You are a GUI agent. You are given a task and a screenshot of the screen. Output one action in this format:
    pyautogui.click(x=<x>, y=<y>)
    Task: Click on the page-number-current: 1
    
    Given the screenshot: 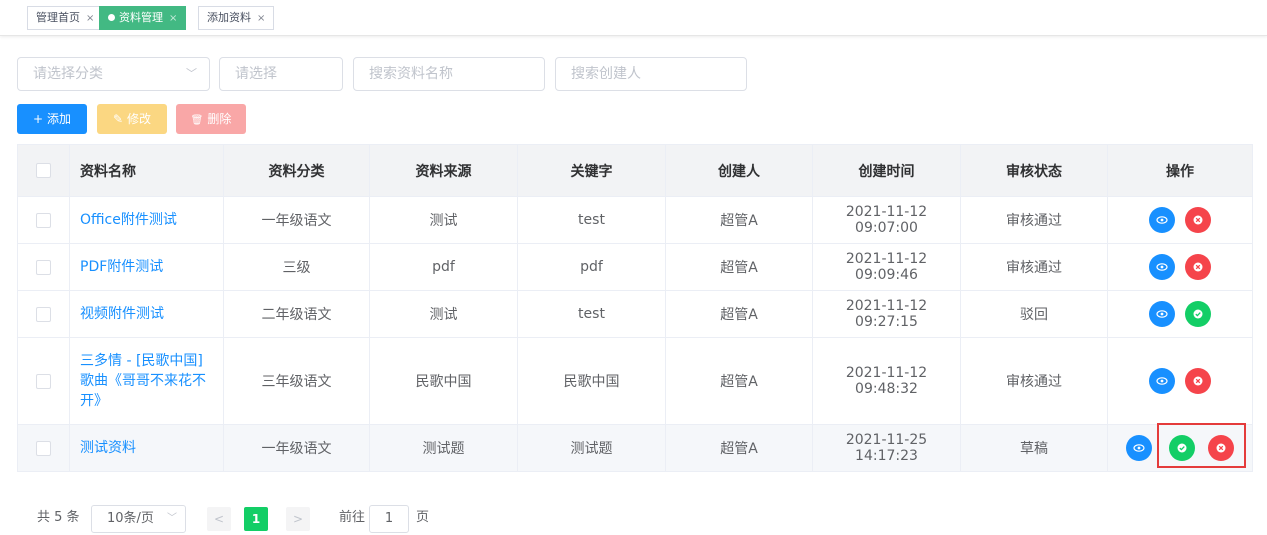 What is the action you would take?
    pyautogui.click(x=256, y=519)
    